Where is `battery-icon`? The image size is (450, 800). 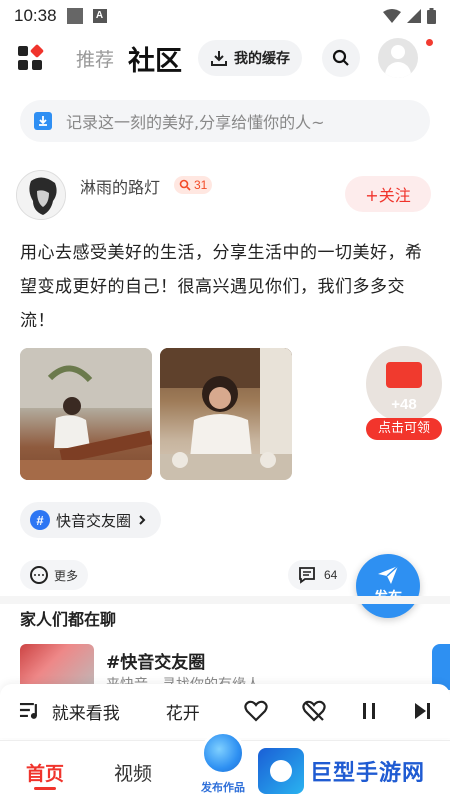
battery-icon is located at coordinates (431, 16).